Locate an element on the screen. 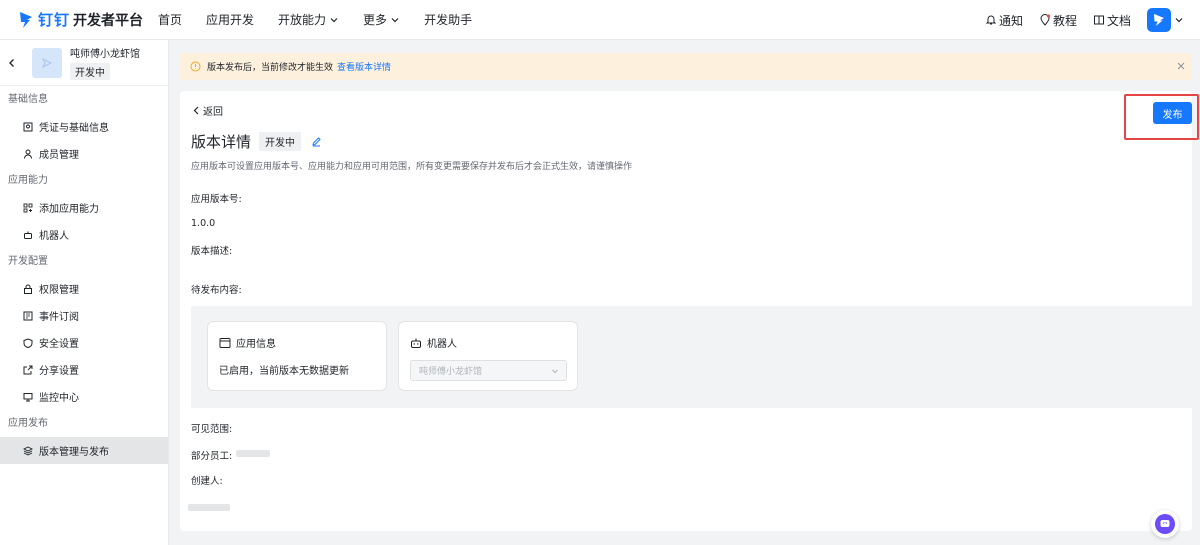  group-title-basic: 基础信息 is located at coordinates (28, 99).